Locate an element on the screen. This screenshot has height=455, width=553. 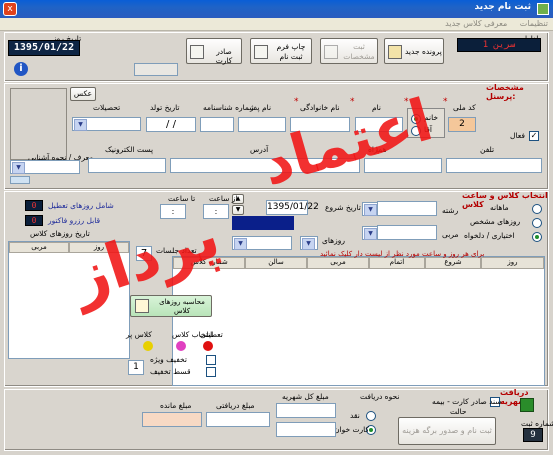
custom-radio is located at coordinates (537, 237).